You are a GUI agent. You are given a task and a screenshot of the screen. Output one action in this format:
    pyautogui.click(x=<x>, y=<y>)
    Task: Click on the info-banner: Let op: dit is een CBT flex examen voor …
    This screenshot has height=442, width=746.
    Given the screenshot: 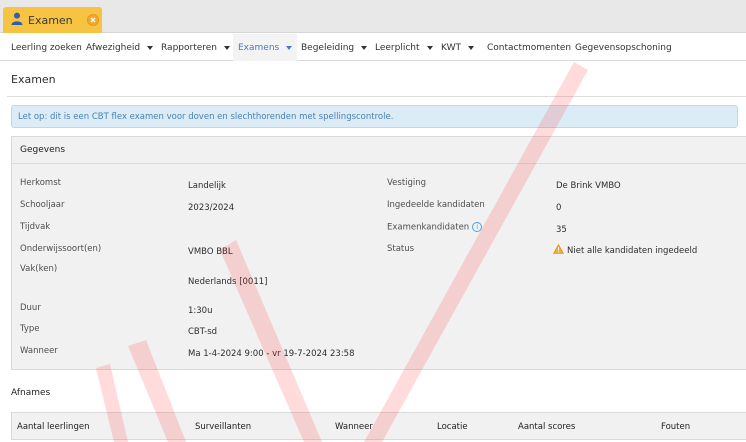 What is the action you would take?
    pyautogui.click(x=374, y=116)
    